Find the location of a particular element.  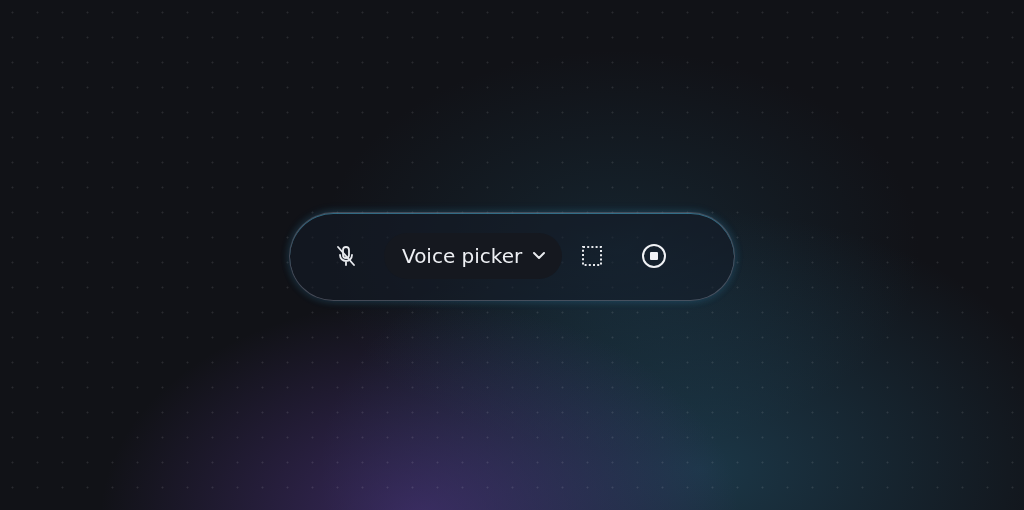

chevron-down-icon is located at coordinates (539, 256).